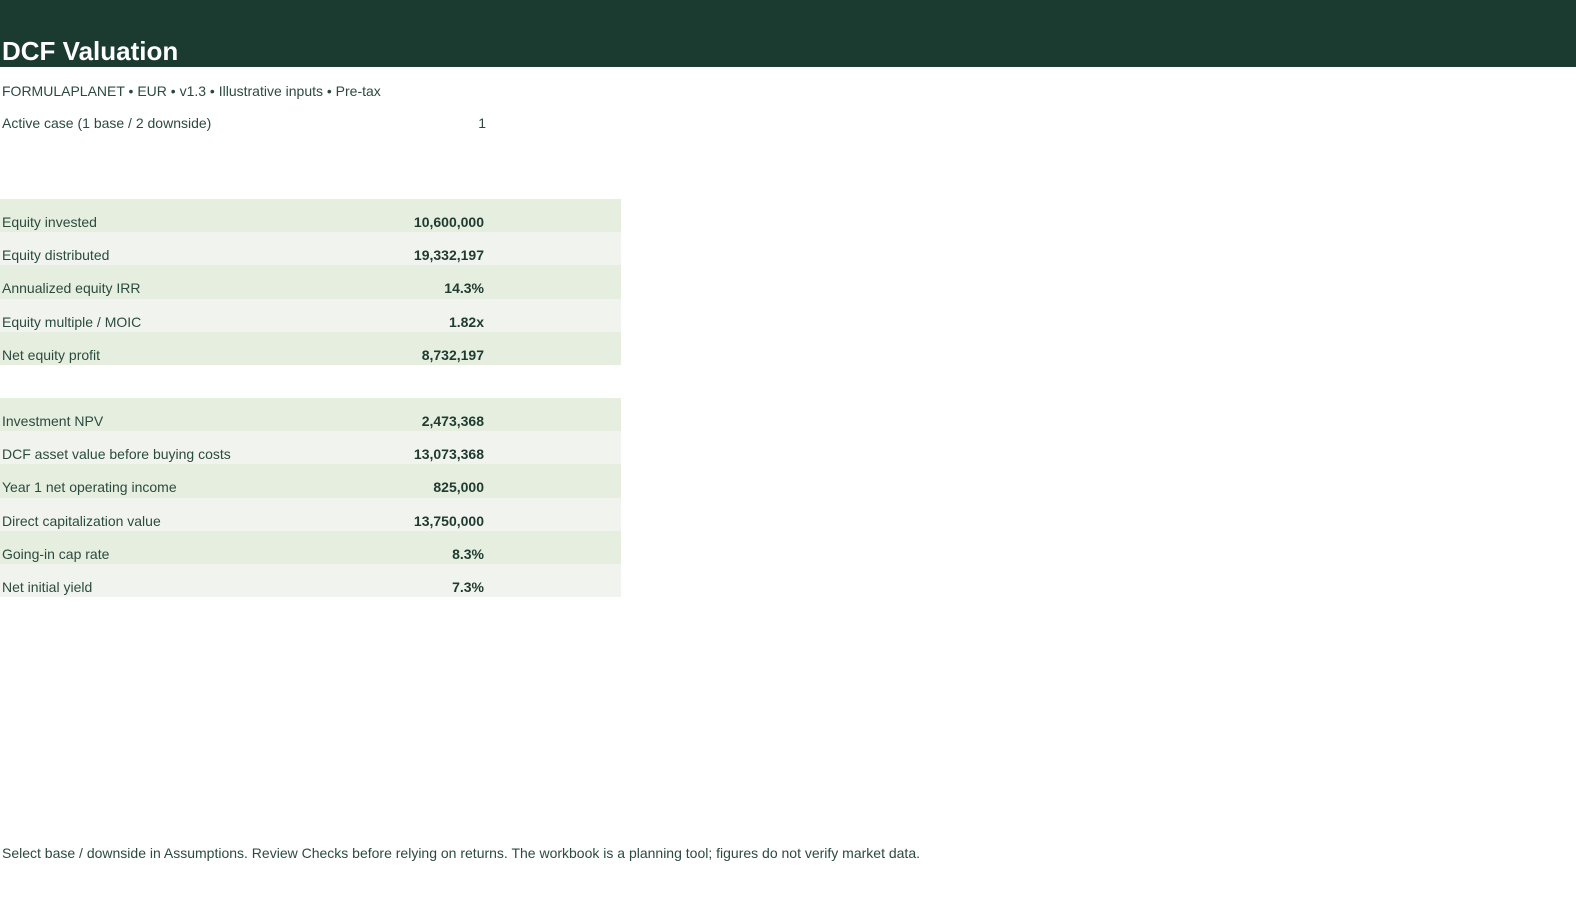 The height and width of the screenshot is (900, 1576). I want to click on page-title: DCF Valuation, so click(90, 51).